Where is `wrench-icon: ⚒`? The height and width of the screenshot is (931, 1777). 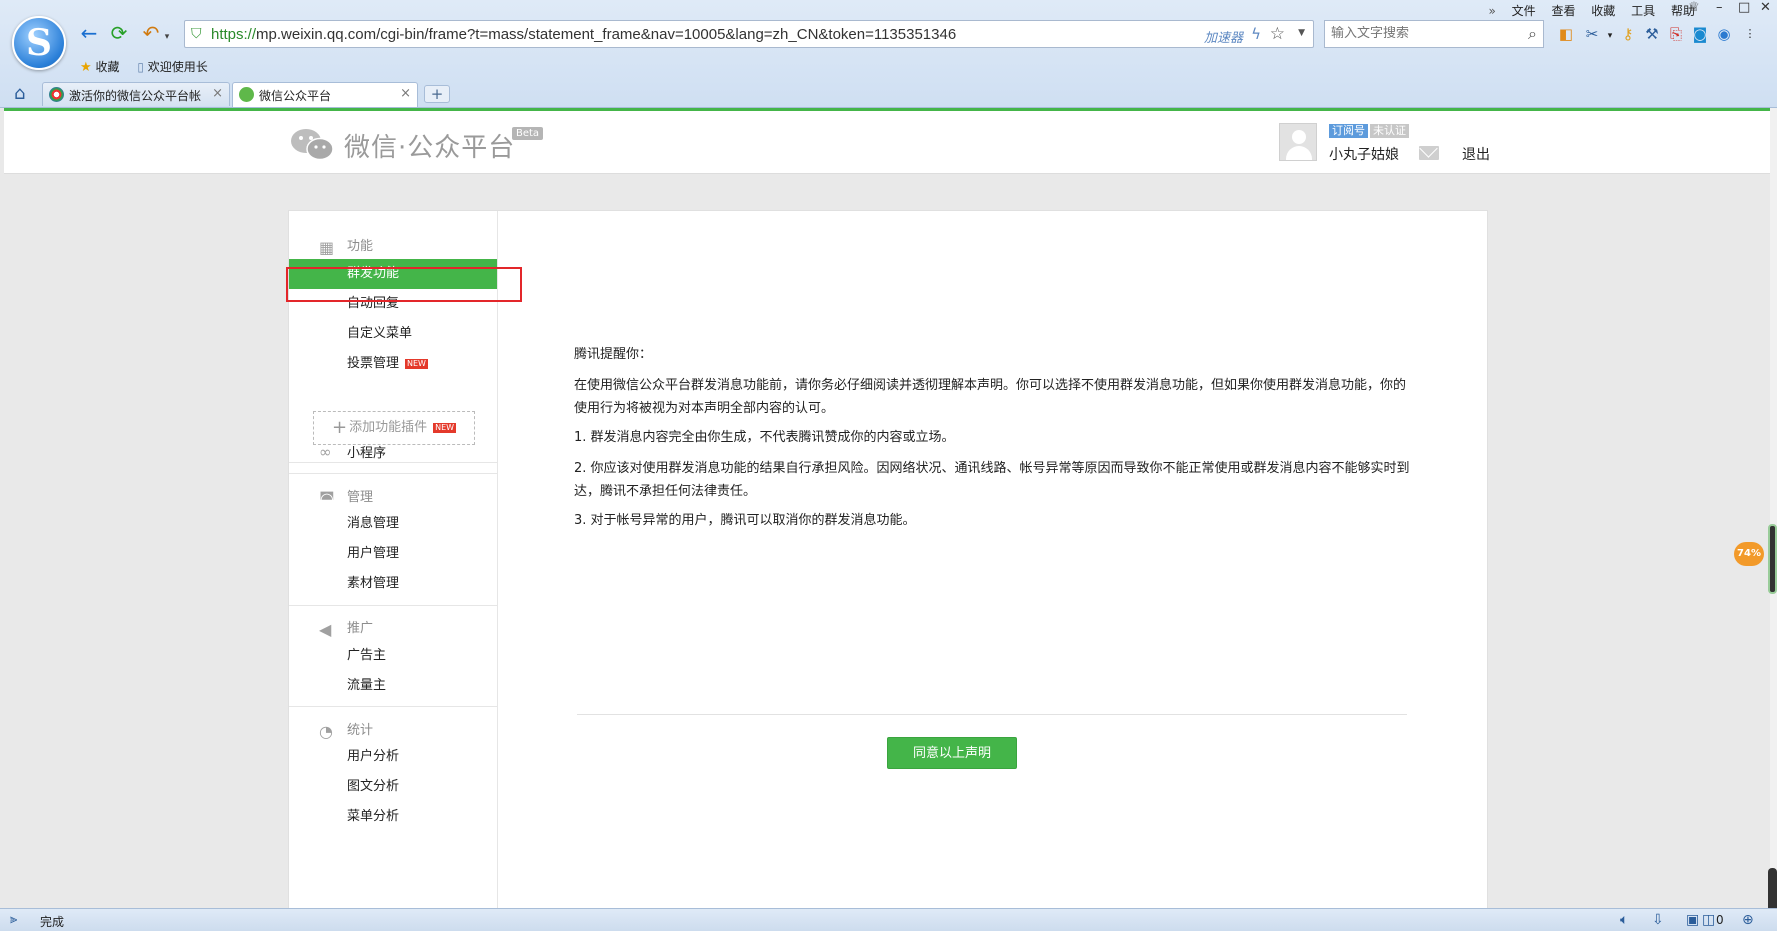 wrench-icon: ⚒ is located at coordinates (1652, 34).